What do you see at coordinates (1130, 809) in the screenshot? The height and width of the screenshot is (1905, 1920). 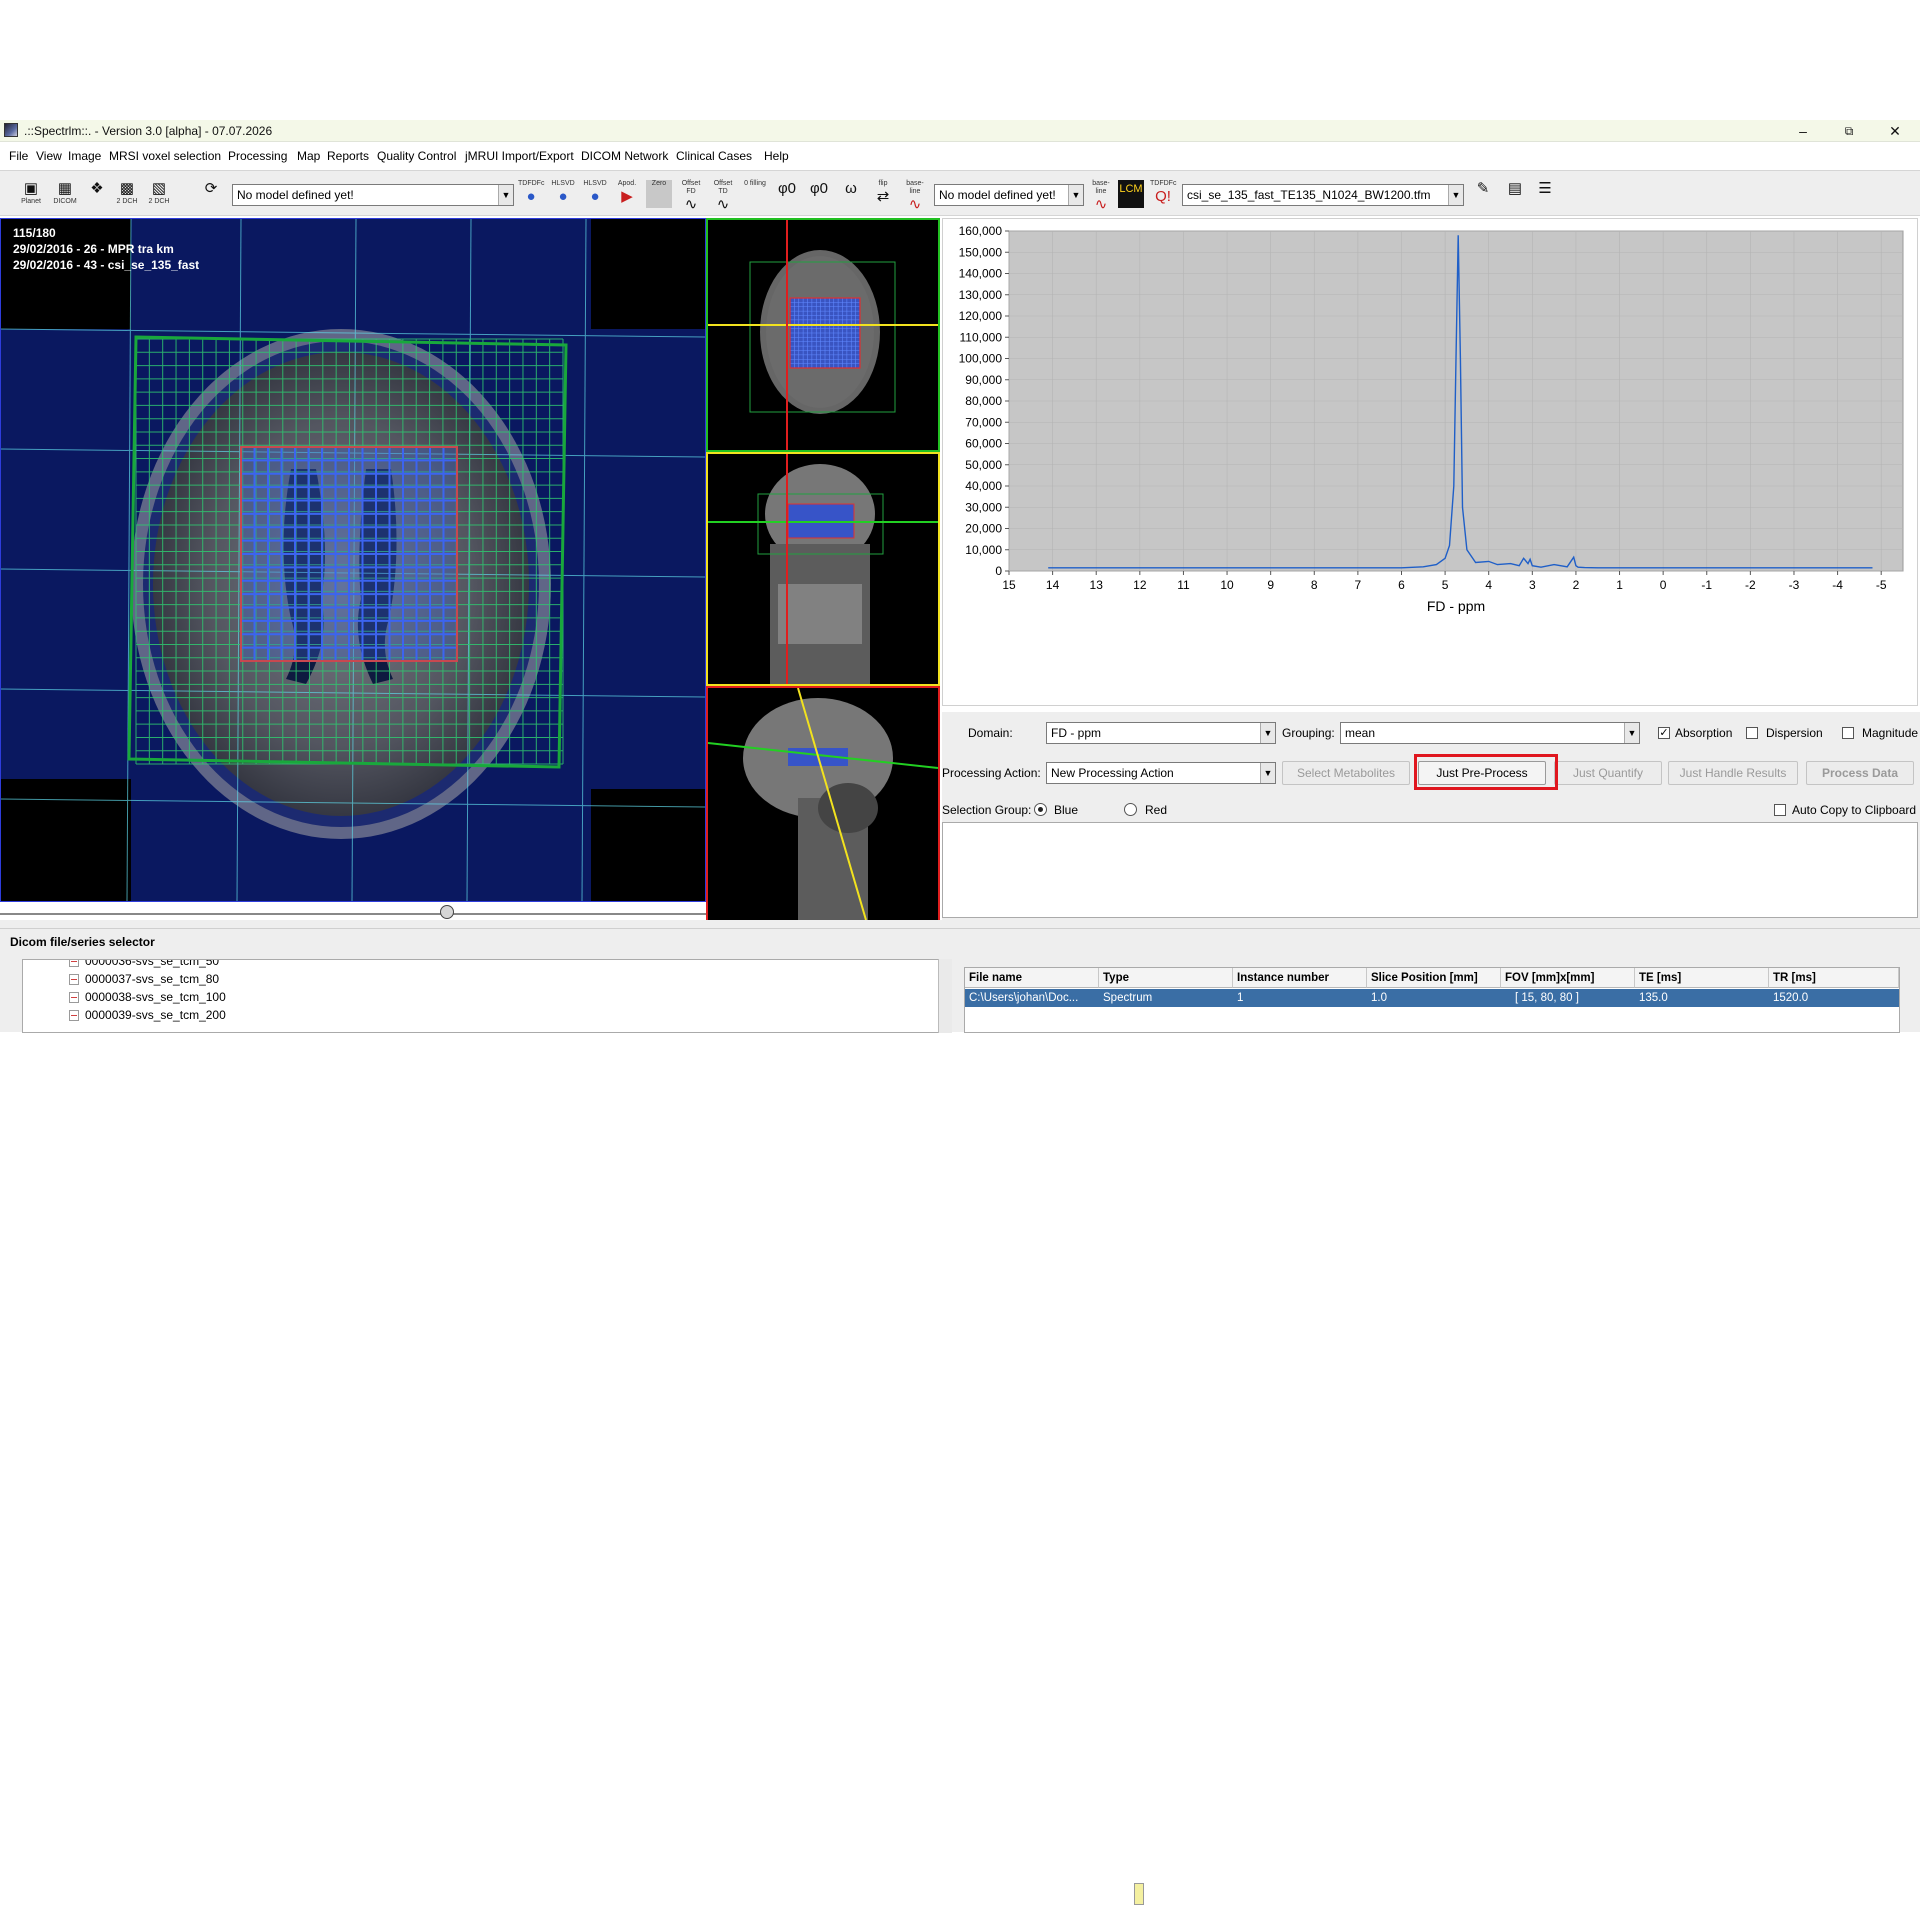 I see `red-radio` at bounding box center [1130, 809].